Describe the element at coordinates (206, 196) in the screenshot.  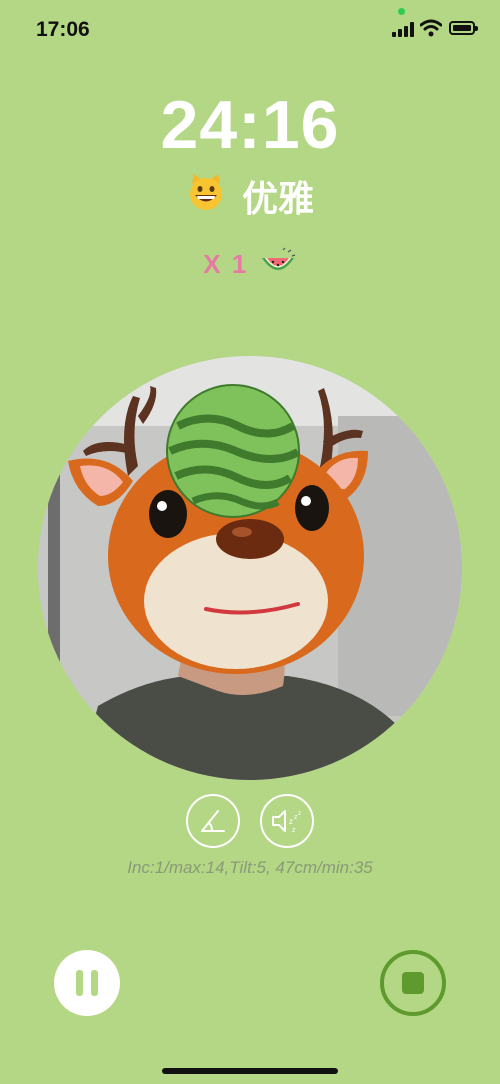
I see `grinning-cat-icon` at that location.